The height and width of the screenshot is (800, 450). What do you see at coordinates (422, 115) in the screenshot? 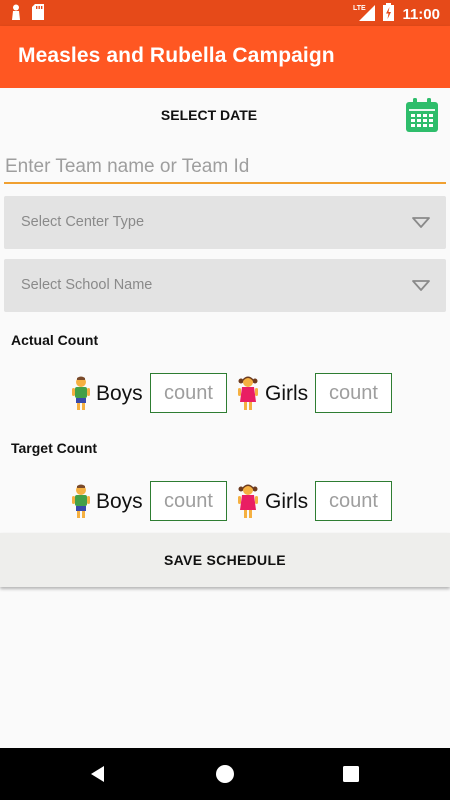
I see `calendar-icon` at bounding box center [422, 115].